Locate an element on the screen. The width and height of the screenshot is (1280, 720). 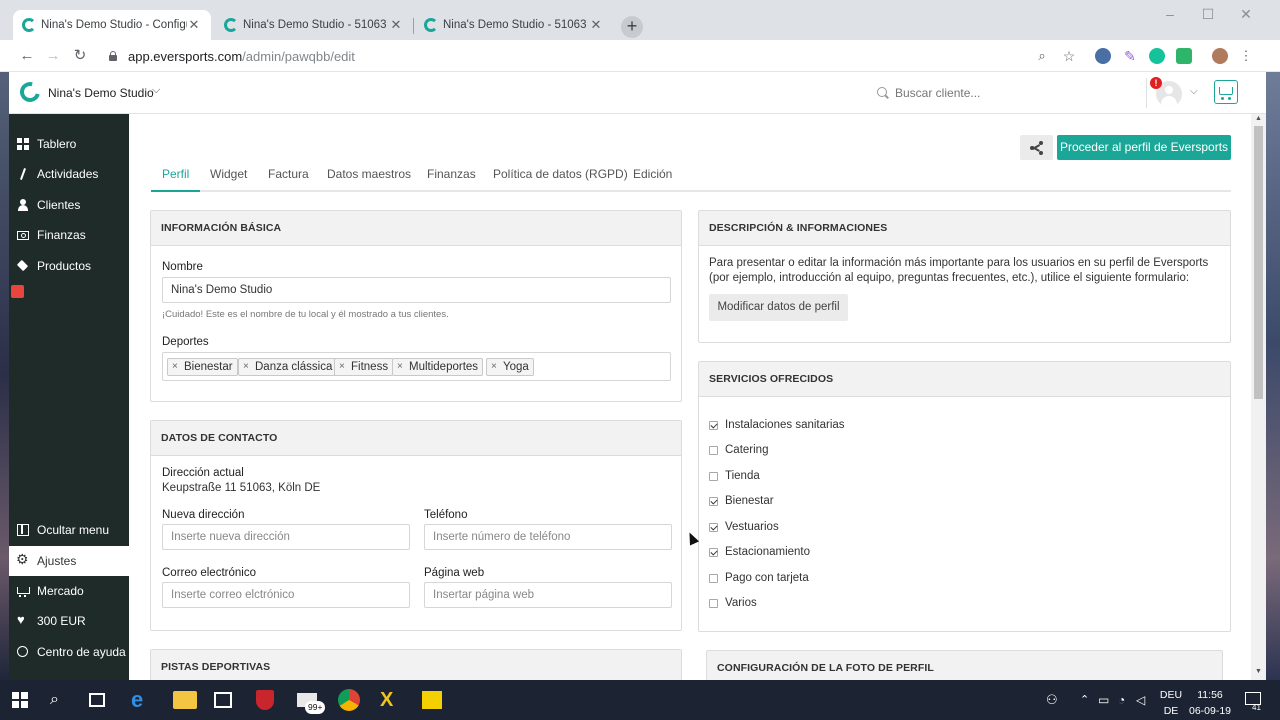
clock-time: 11:56 is located at coordinates (1210, 695).